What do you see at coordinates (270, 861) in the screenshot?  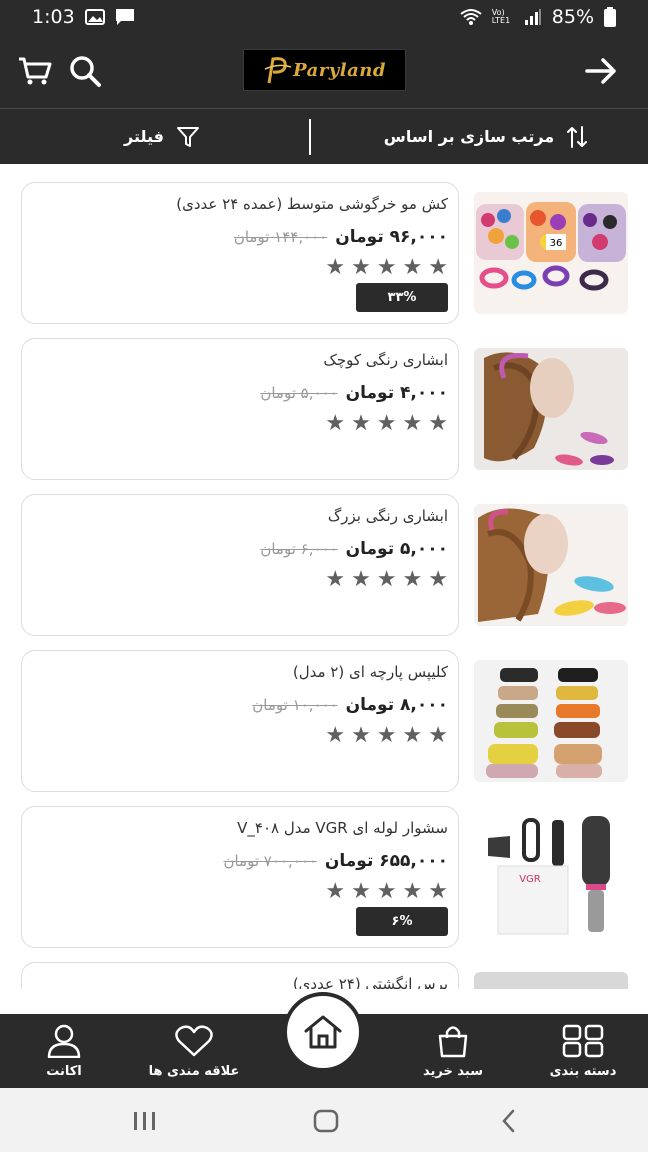 I see `old-price: ۷۰۰,۰۰۰ تومان` at bounding box center [270, 861].